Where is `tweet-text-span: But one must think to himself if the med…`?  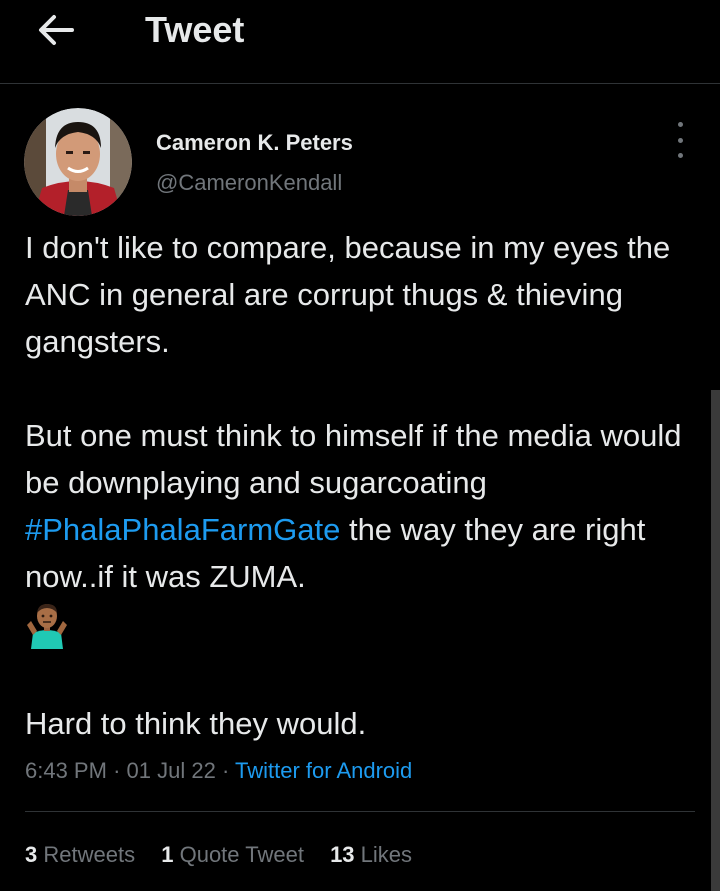
tweet-text-span: But one must think to himself if the med… is located at coordinates (353, 459).